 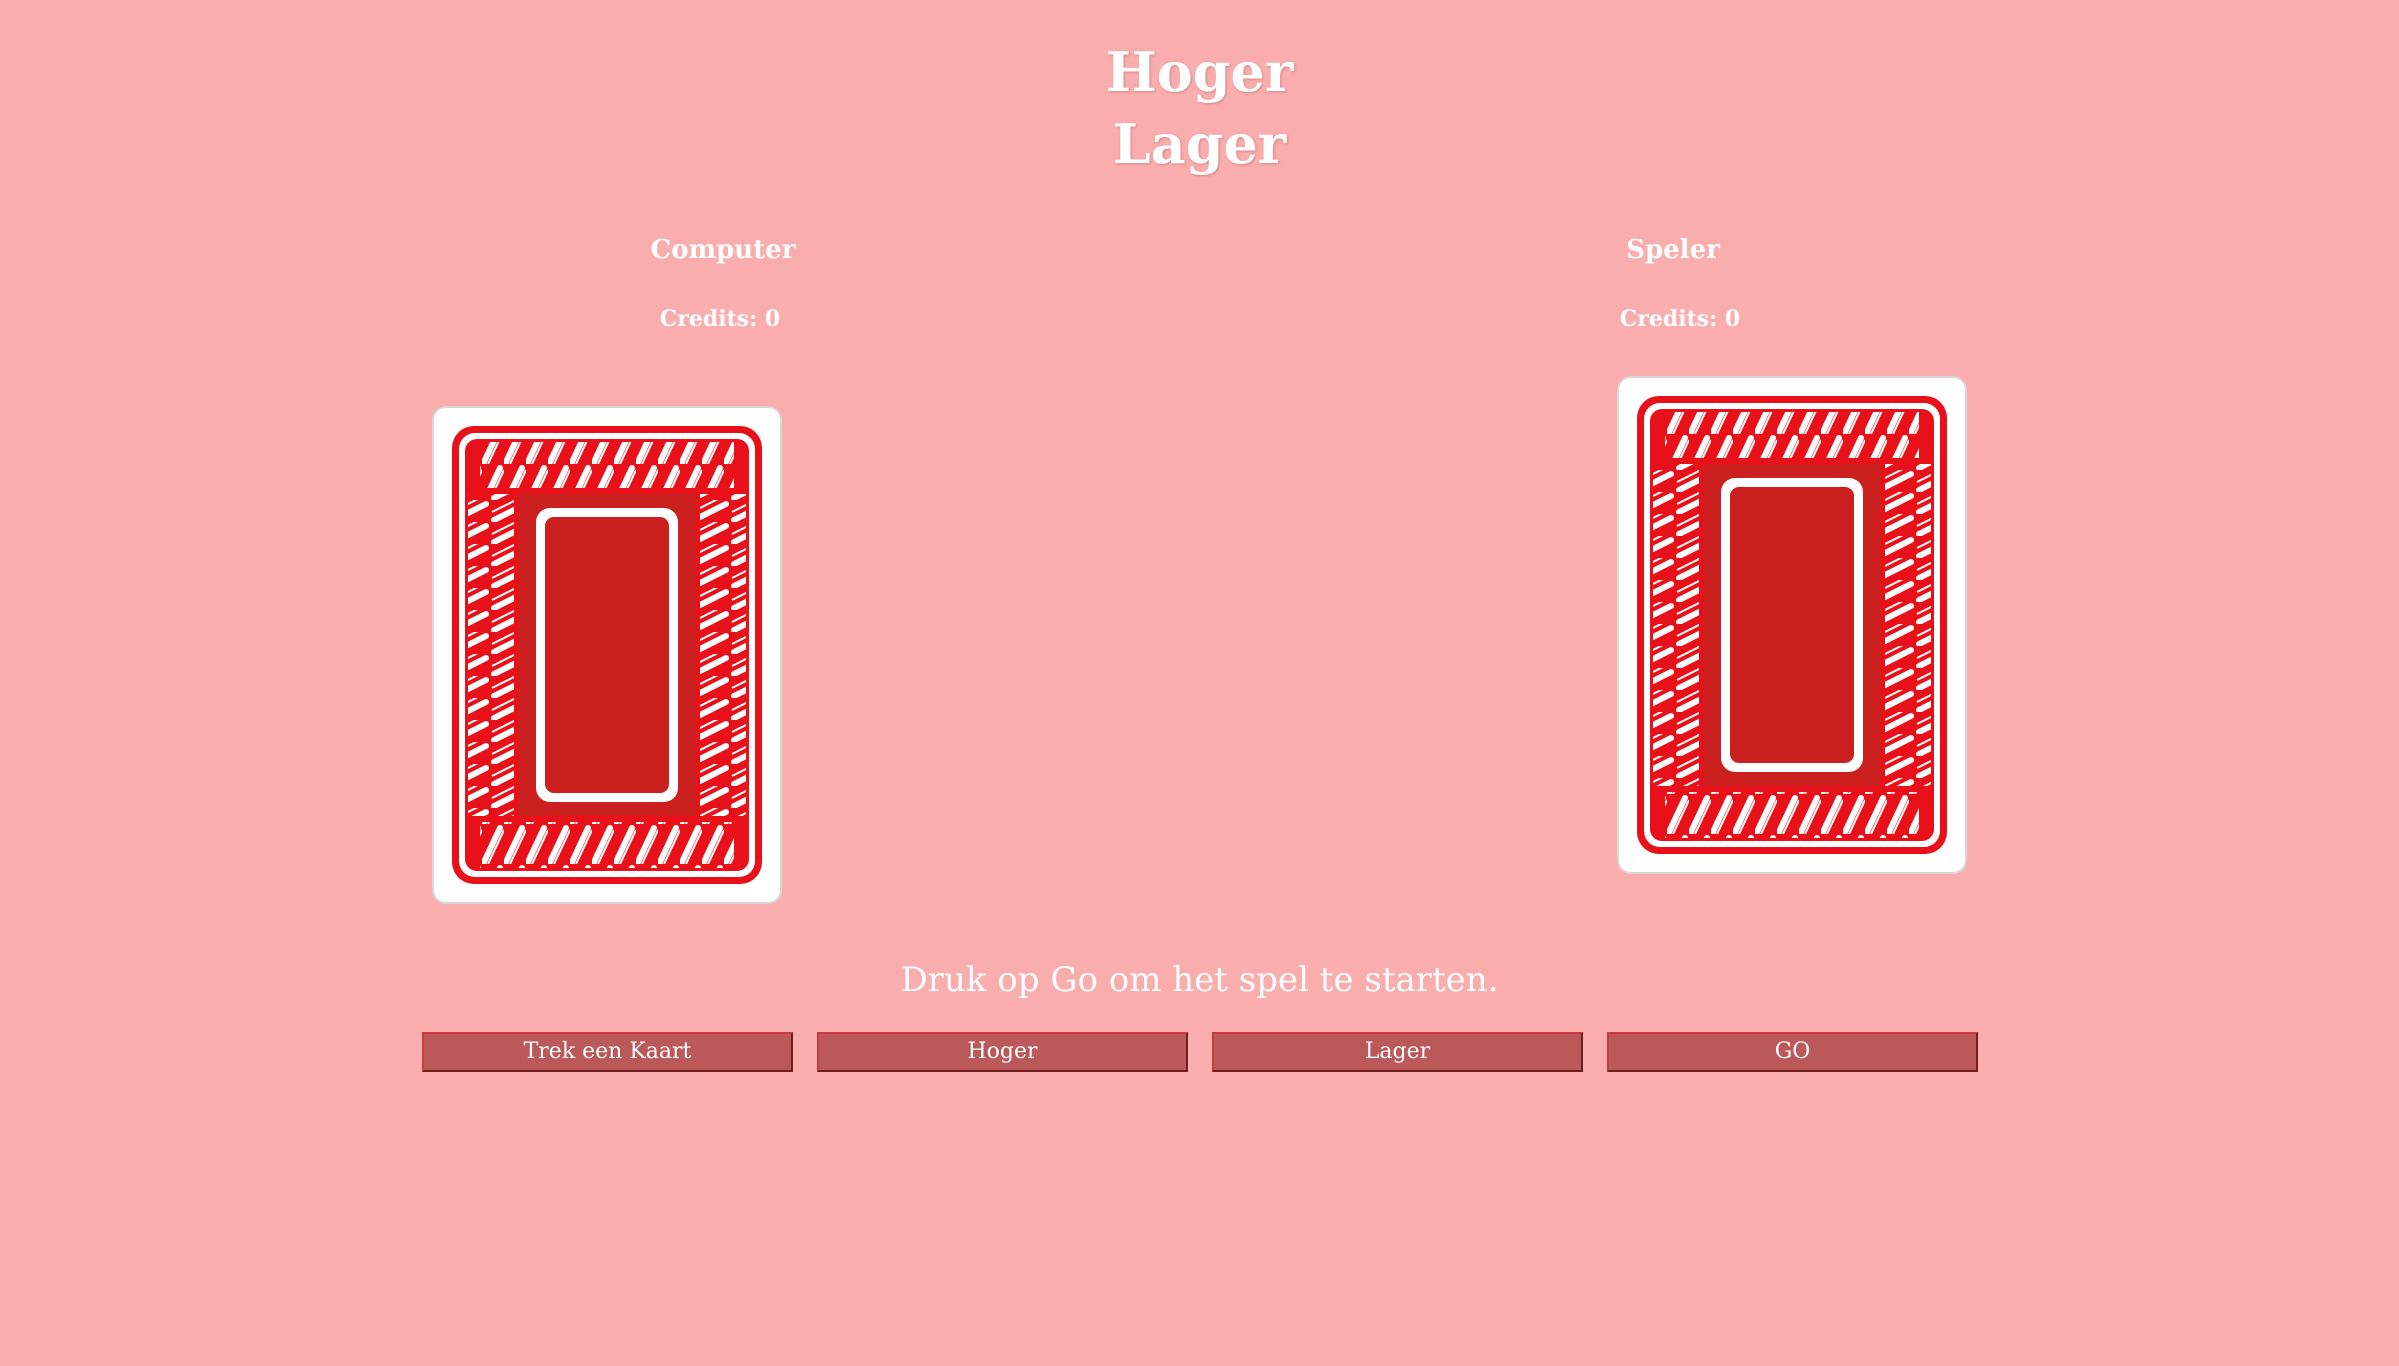 What do you see at coordinates (723, 250) in the screenshot?
I see `computer-label: Computer` at bounding box center [723, 250].